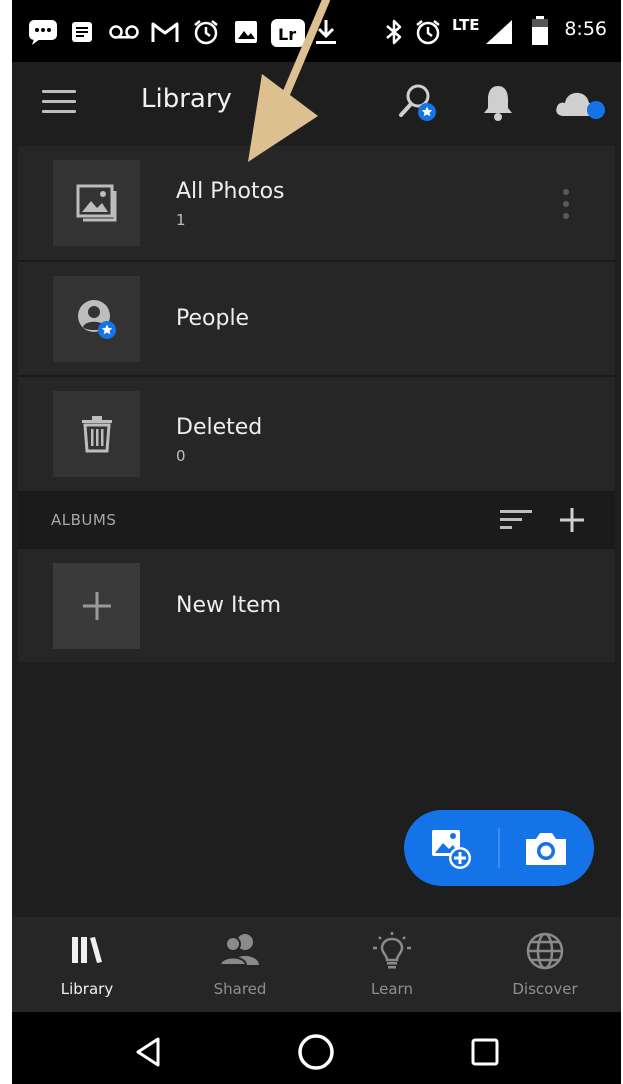 The image size is (623, 1084). Describe the element at coordinates (84, 520) in the screenshot. I see `albums-section-label: ALBUMS` at that location.